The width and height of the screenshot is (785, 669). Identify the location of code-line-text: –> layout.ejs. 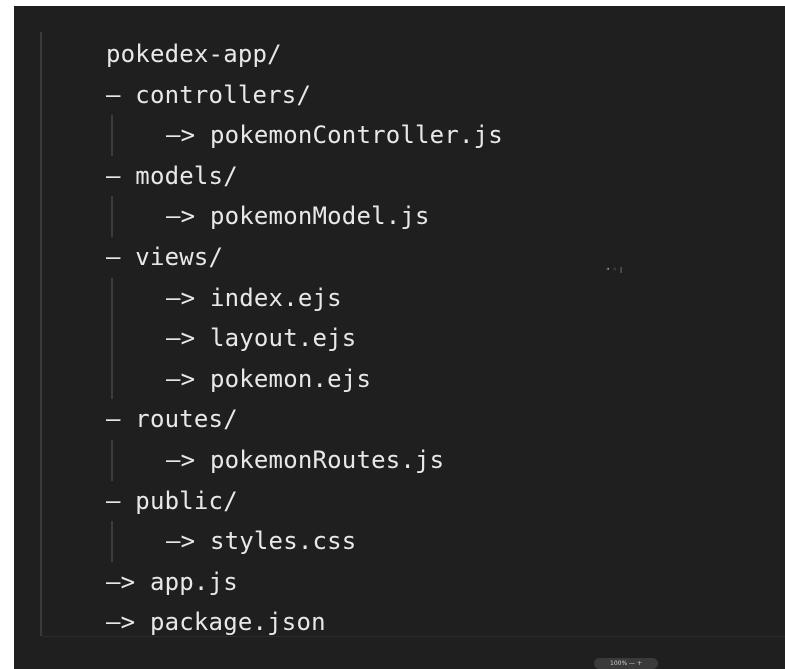
(261, 338).